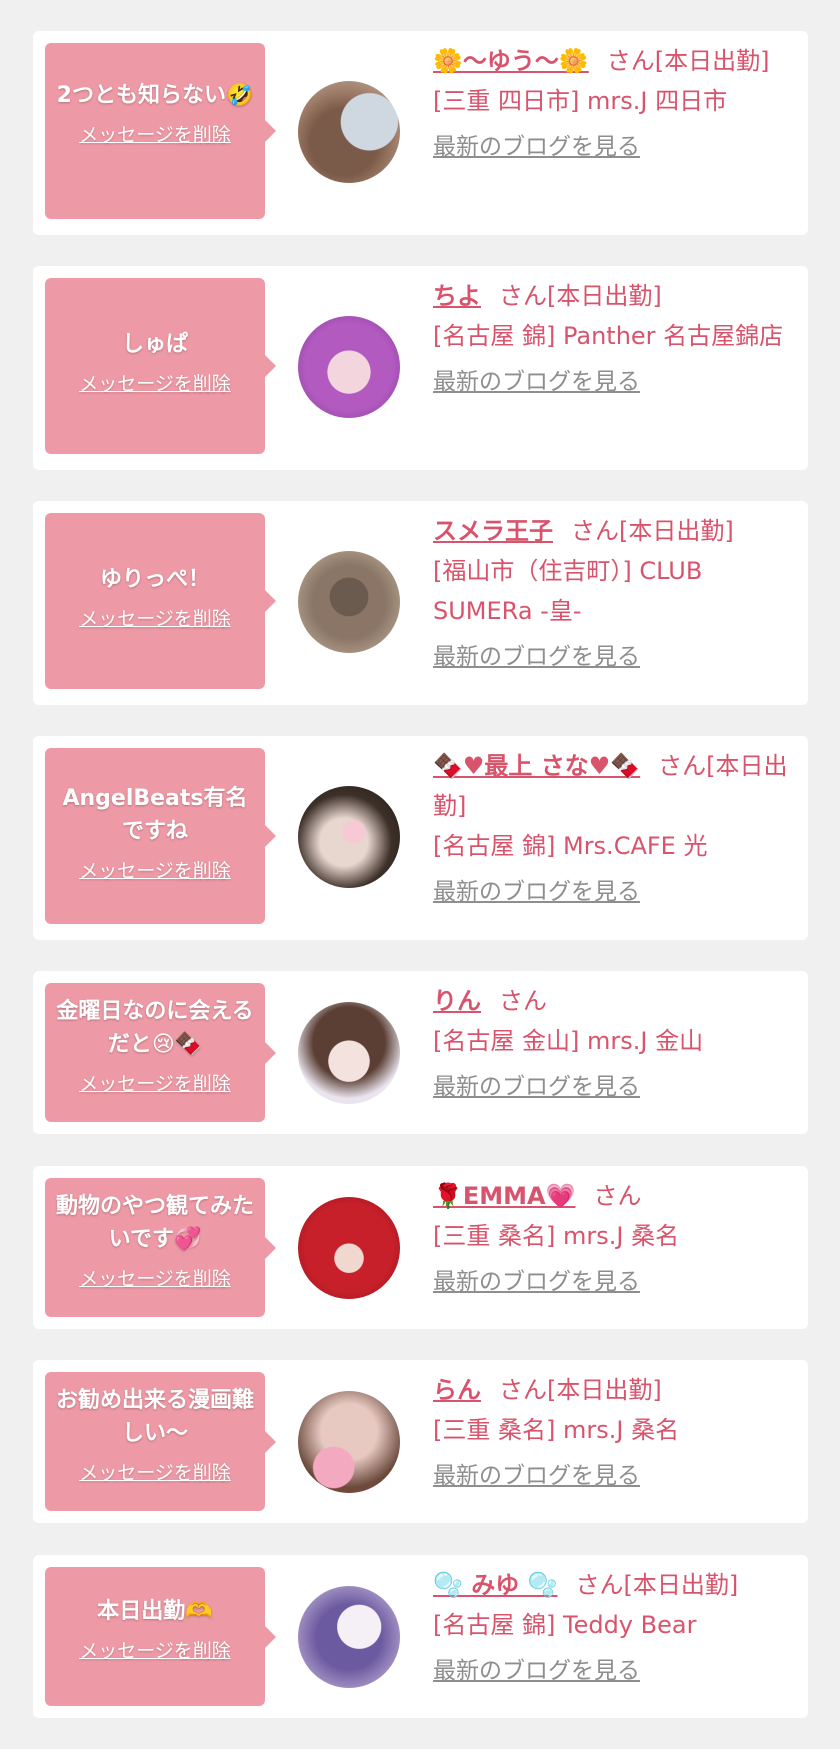 The width and height of the screenshot is (840, 1749). What do you see at coordinates (154, 1223) in the screenshot?
I see `message-text: 動物のやつ観てみたいです💞` at bounding box center [154, 1223].